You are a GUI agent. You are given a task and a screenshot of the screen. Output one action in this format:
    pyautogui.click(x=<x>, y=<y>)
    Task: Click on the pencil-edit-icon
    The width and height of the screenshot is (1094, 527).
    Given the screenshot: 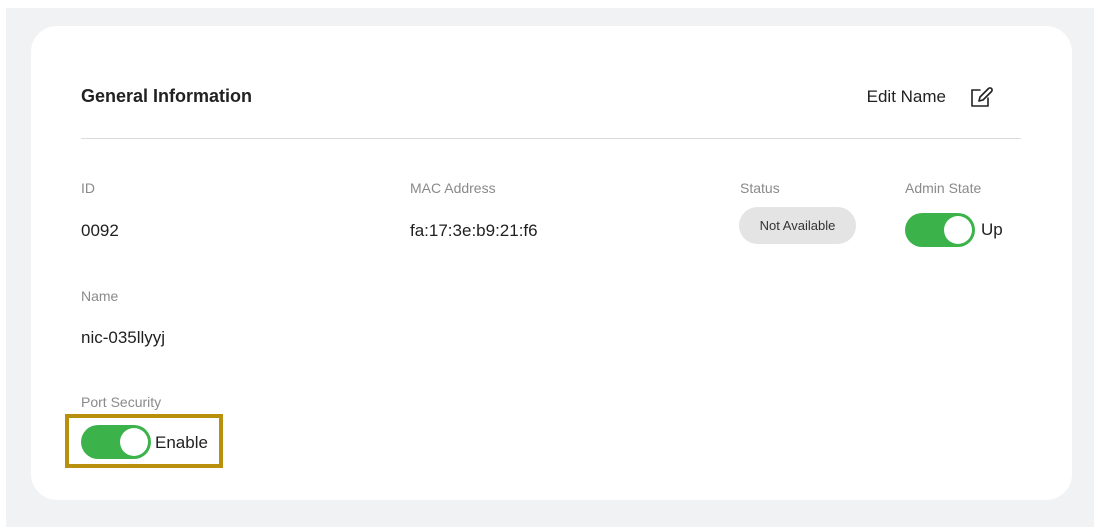 What is the action you would take?
    pyautogui.click(x=981, y=97)
    